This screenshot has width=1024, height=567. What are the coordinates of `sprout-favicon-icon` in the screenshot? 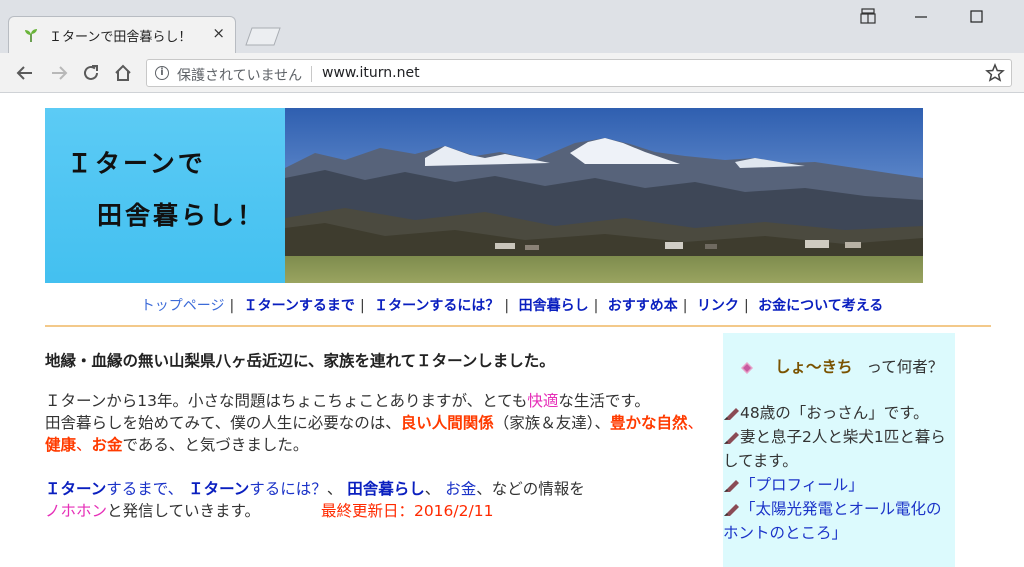 It's located at (31, 35).